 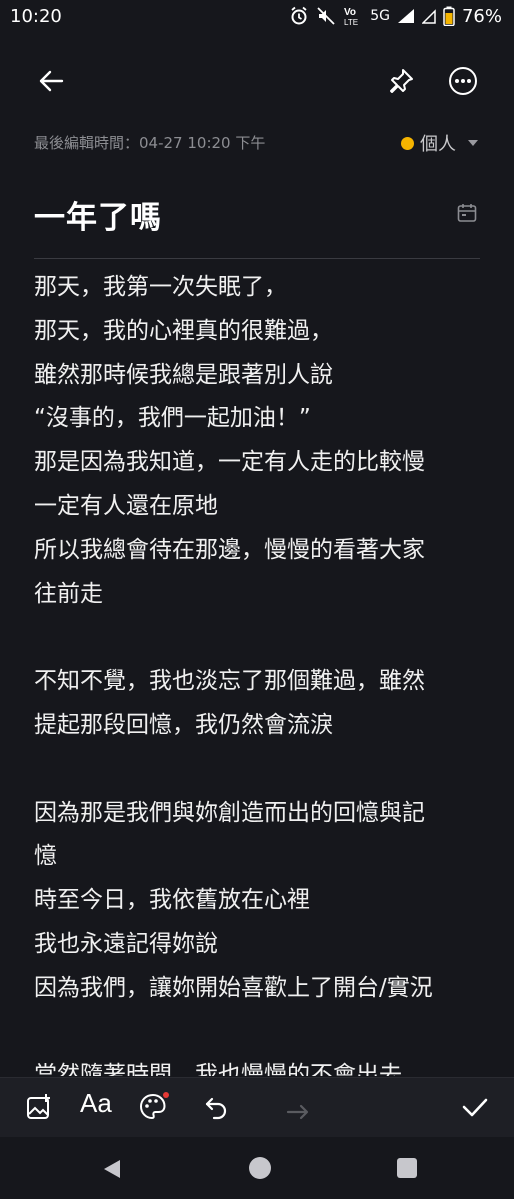 I want to click on calendar-button, so click(x=467, y=215).